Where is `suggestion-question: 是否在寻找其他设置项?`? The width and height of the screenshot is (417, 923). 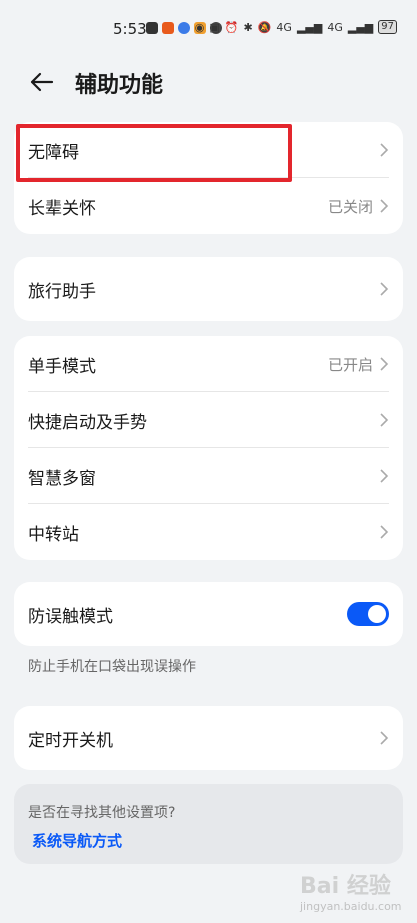 suggestion-question: 是否在寻找其他设置项? is located at coordinates (102, 813).